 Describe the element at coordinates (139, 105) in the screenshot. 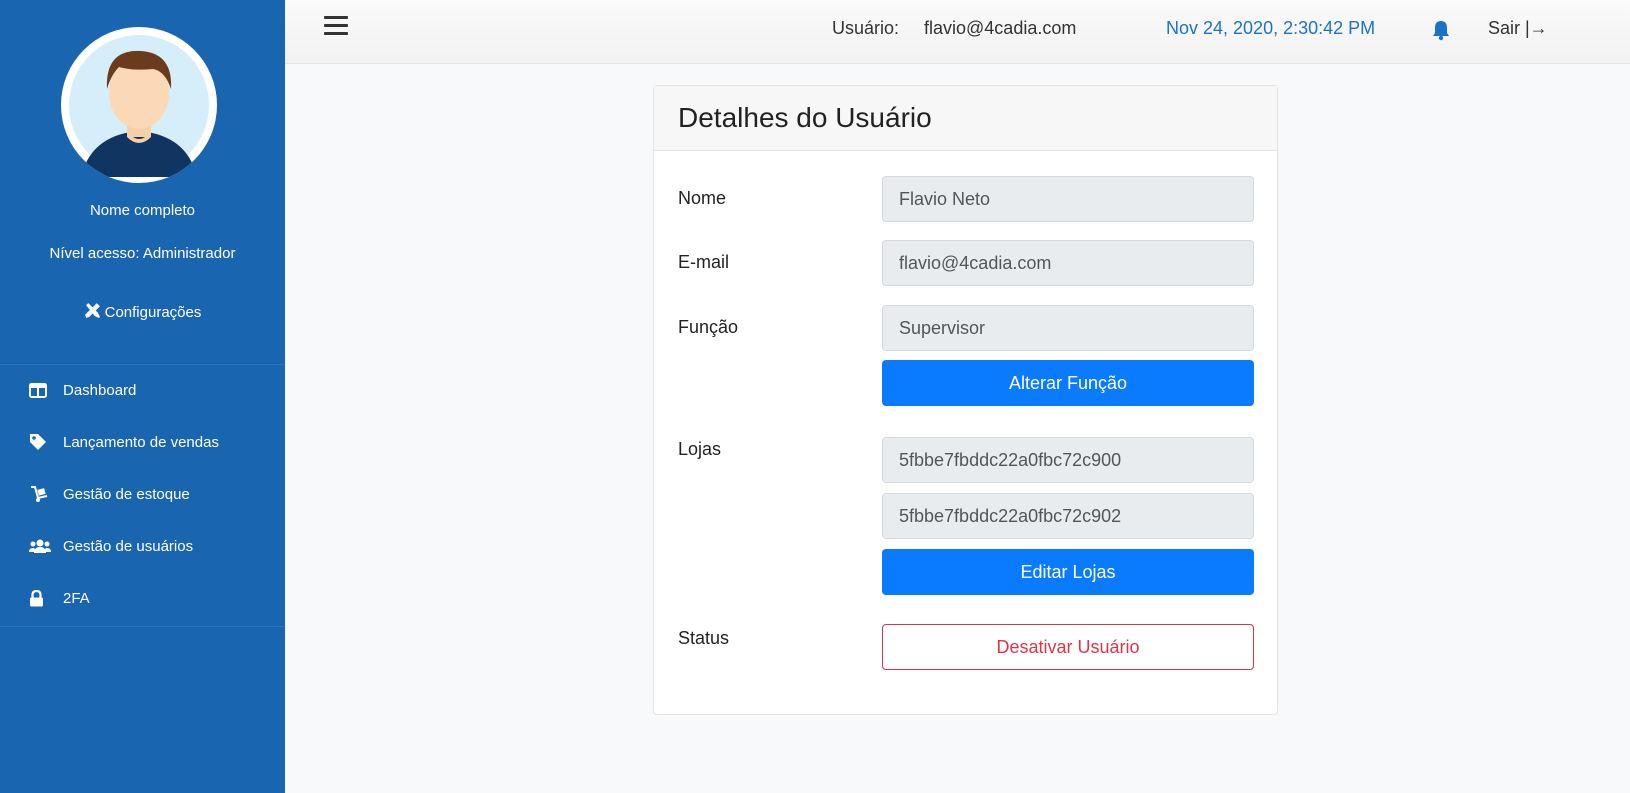

I see `avatar` at that location.